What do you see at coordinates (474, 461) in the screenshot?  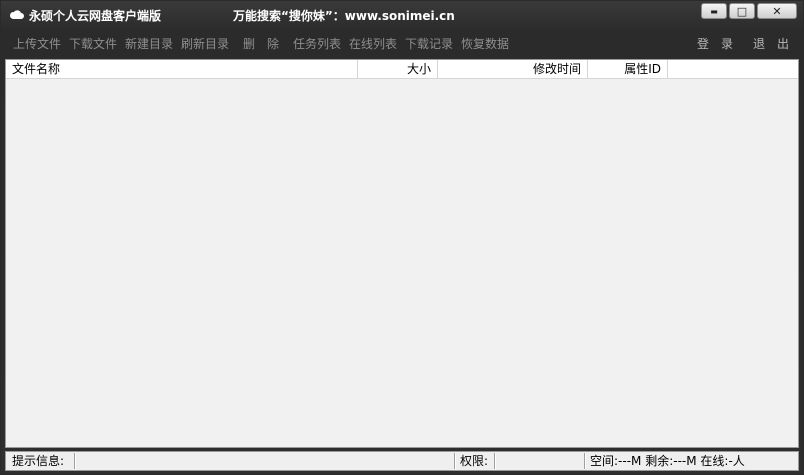 I see `permission-label: 权限:` at bounding box center [474, 461].